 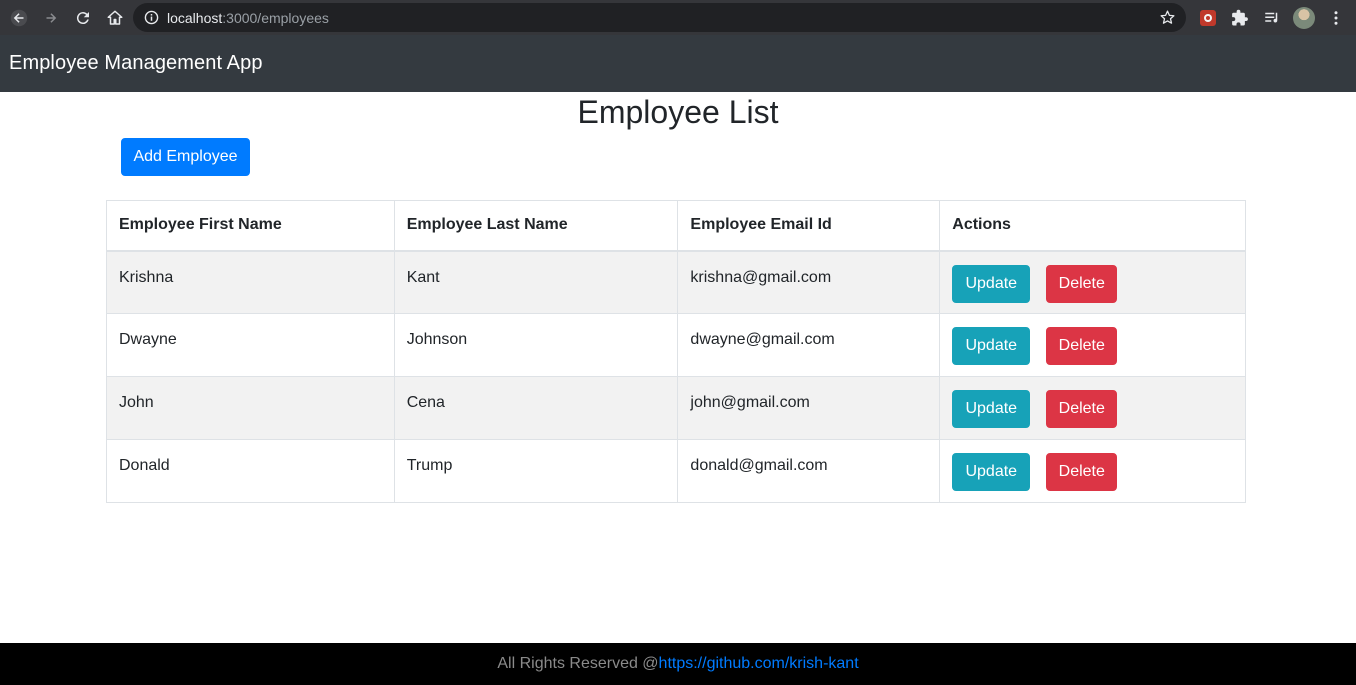 I want to click on app-brand: Employee Management App, so click(x=136, y=63).